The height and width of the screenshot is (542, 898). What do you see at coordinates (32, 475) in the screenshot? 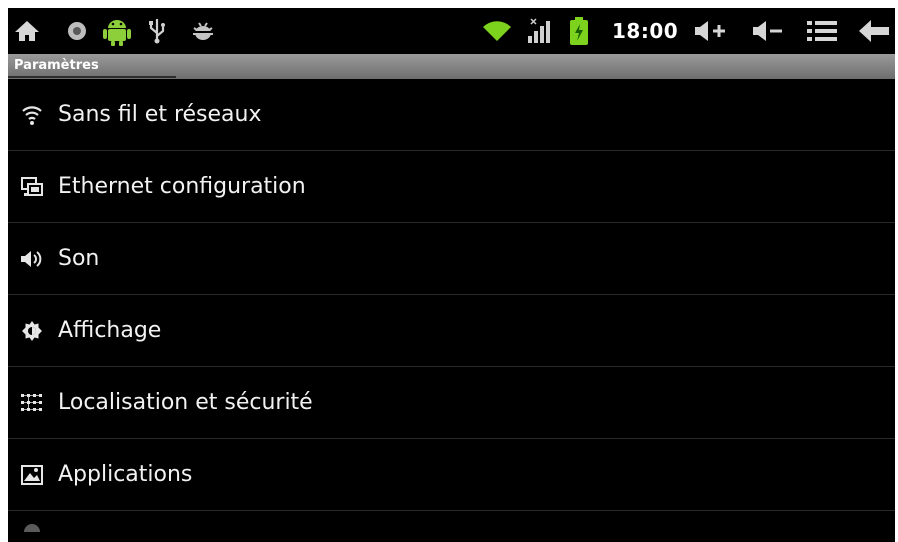
I see `applications-icon` at bounding box center [32, 475].